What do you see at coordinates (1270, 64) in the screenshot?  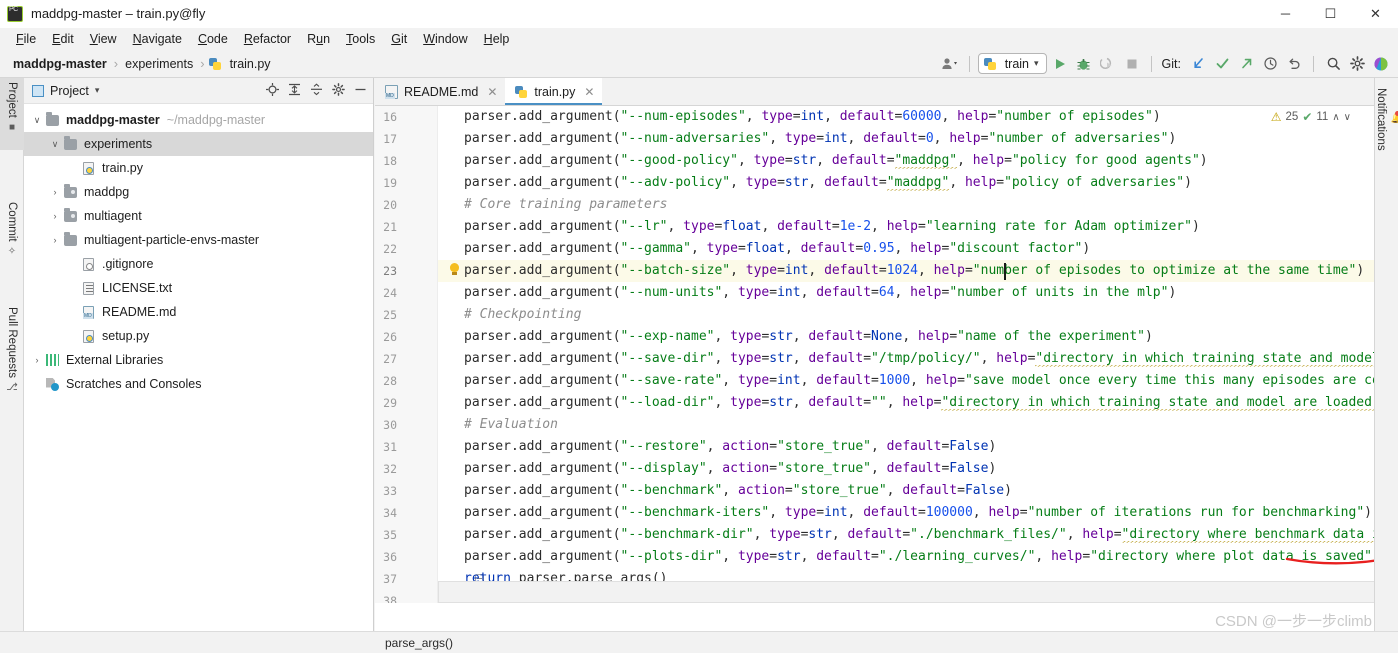 I see `history-icon` at bounding box center [1270, 64].